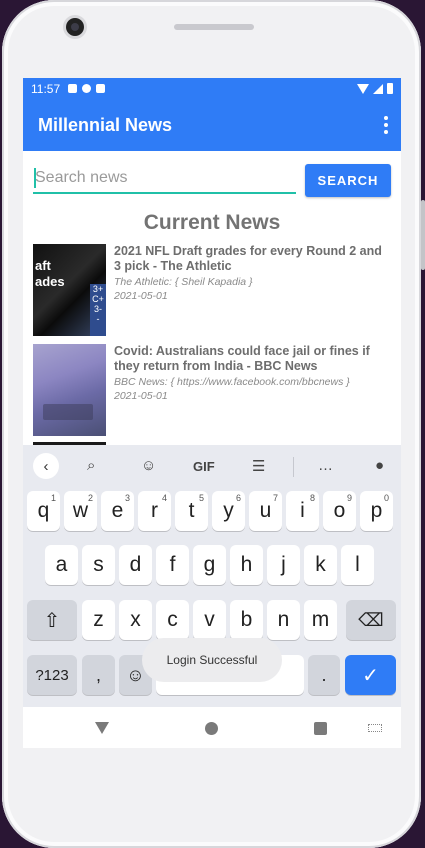 The image size is (425, 848). I want to click on keyboard-toolbar: ‹ ⌕ ☺ GIF ☰ … ●, so click(212, 467).